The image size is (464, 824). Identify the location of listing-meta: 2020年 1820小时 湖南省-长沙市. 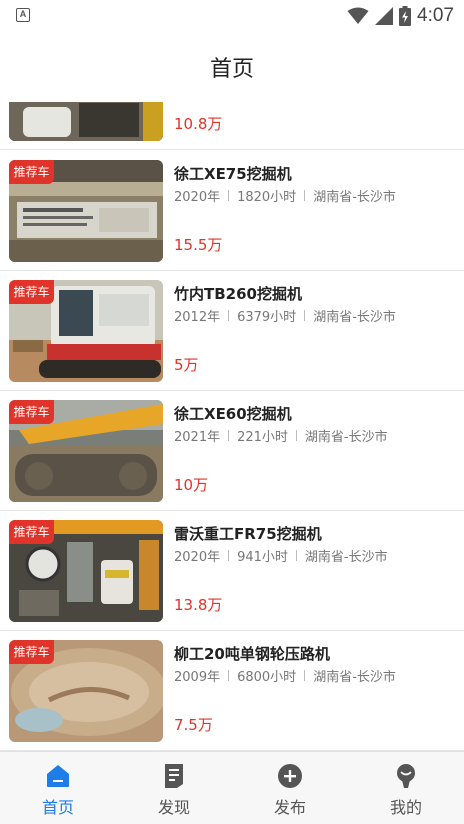
(285, 195).